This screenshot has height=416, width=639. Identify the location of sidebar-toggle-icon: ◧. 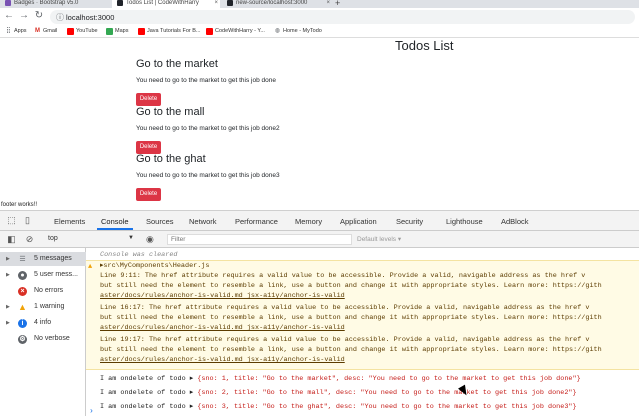
(11, 239).